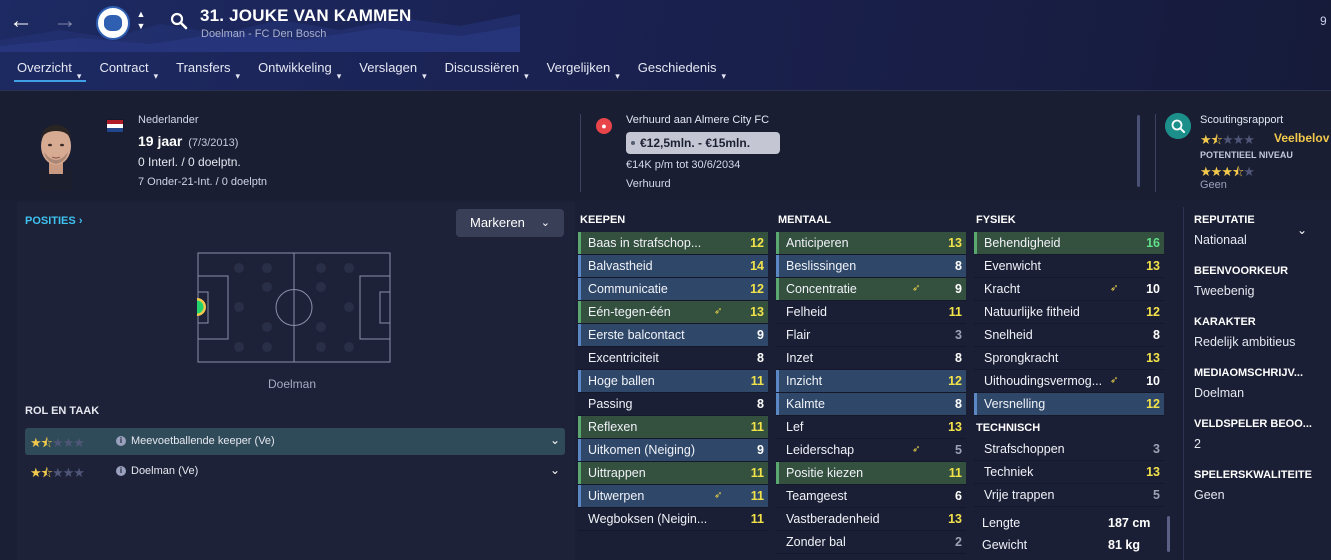  Describe the element at coordinates (673, 312) in the screenshot. I see `attribute-row: Eén-tegen-één ➶ 13` at that location.